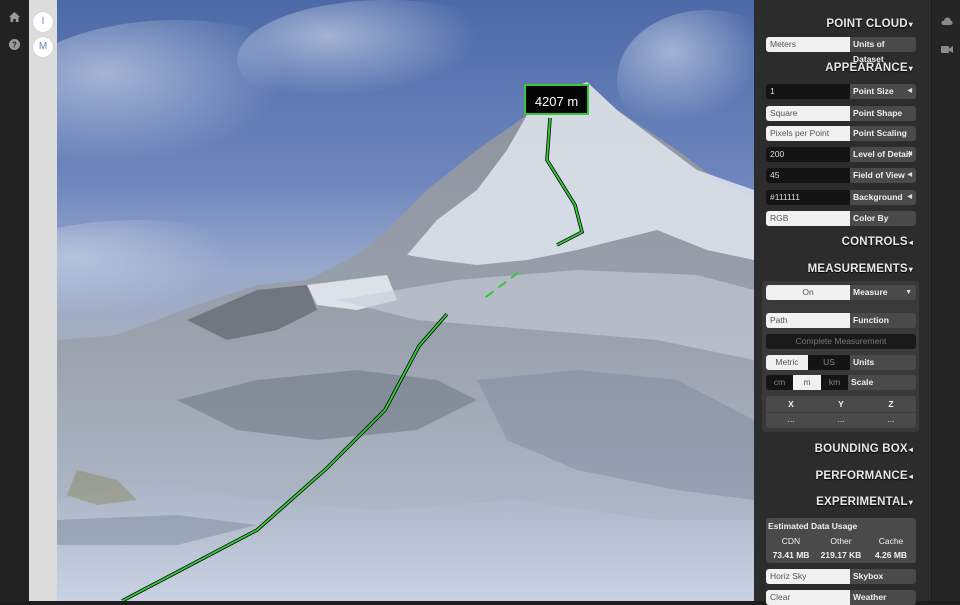 This screenshot has height=605, width=960. Describe the element at coordinates (808, 197) in the screenshot. I see `background-value: #111111` at that location.